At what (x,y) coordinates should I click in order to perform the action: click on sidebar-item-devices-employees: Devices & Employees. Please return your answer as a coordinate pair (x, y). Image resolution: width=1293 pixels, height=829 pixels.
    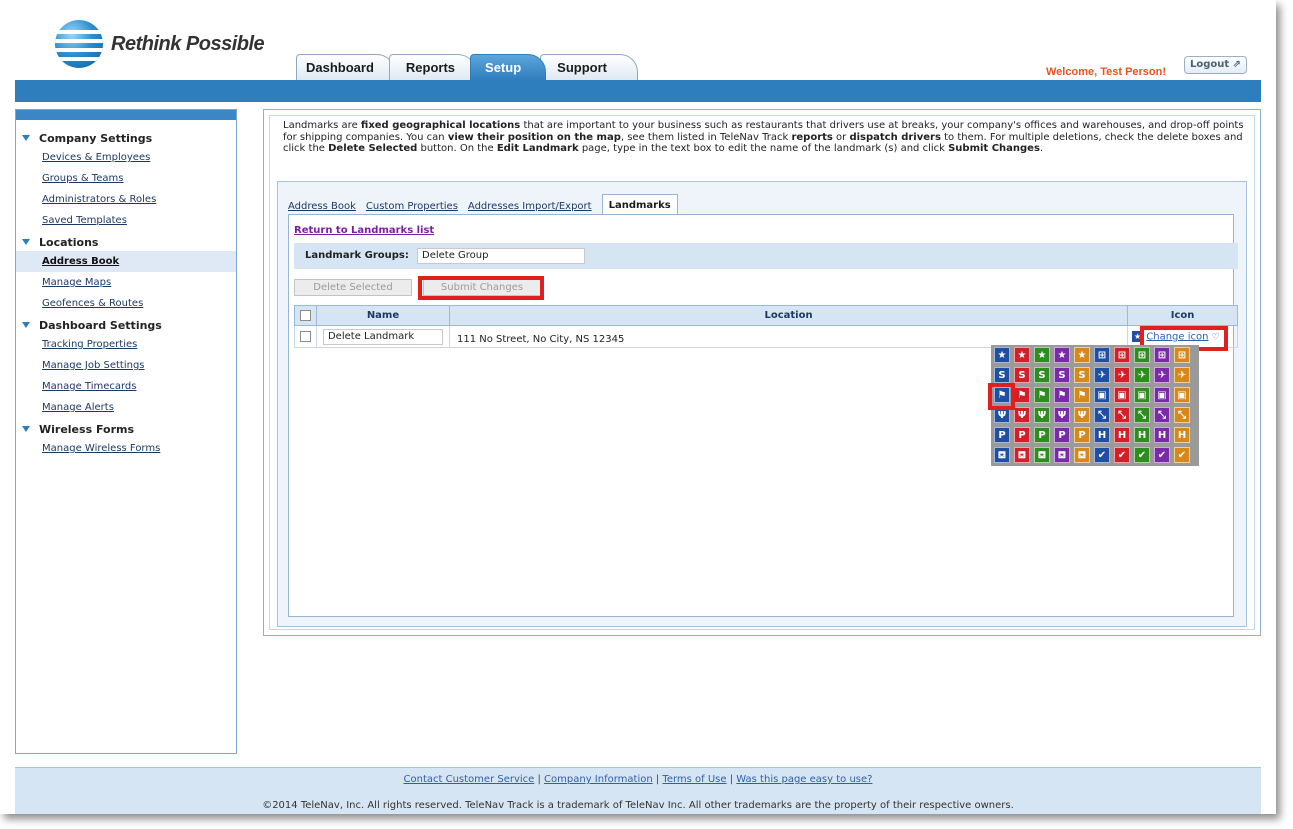
    Looking at the image, I should click on (126, 157).